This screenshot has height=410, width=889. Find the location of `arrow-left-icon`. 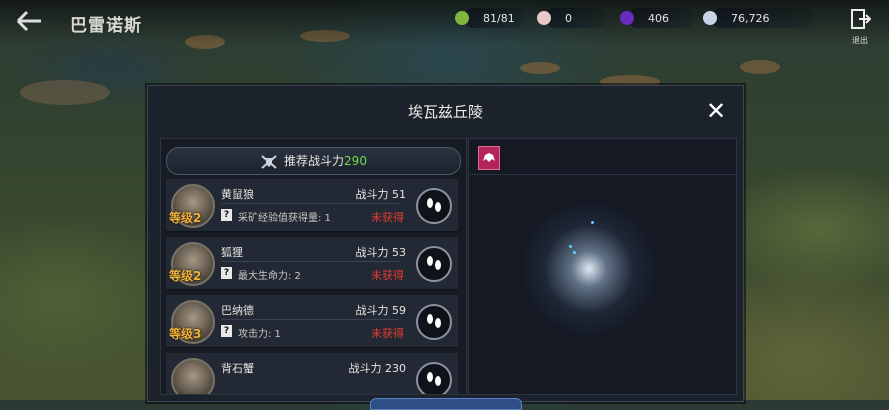

arrow-left-icon is located at coordinates (28, 21).